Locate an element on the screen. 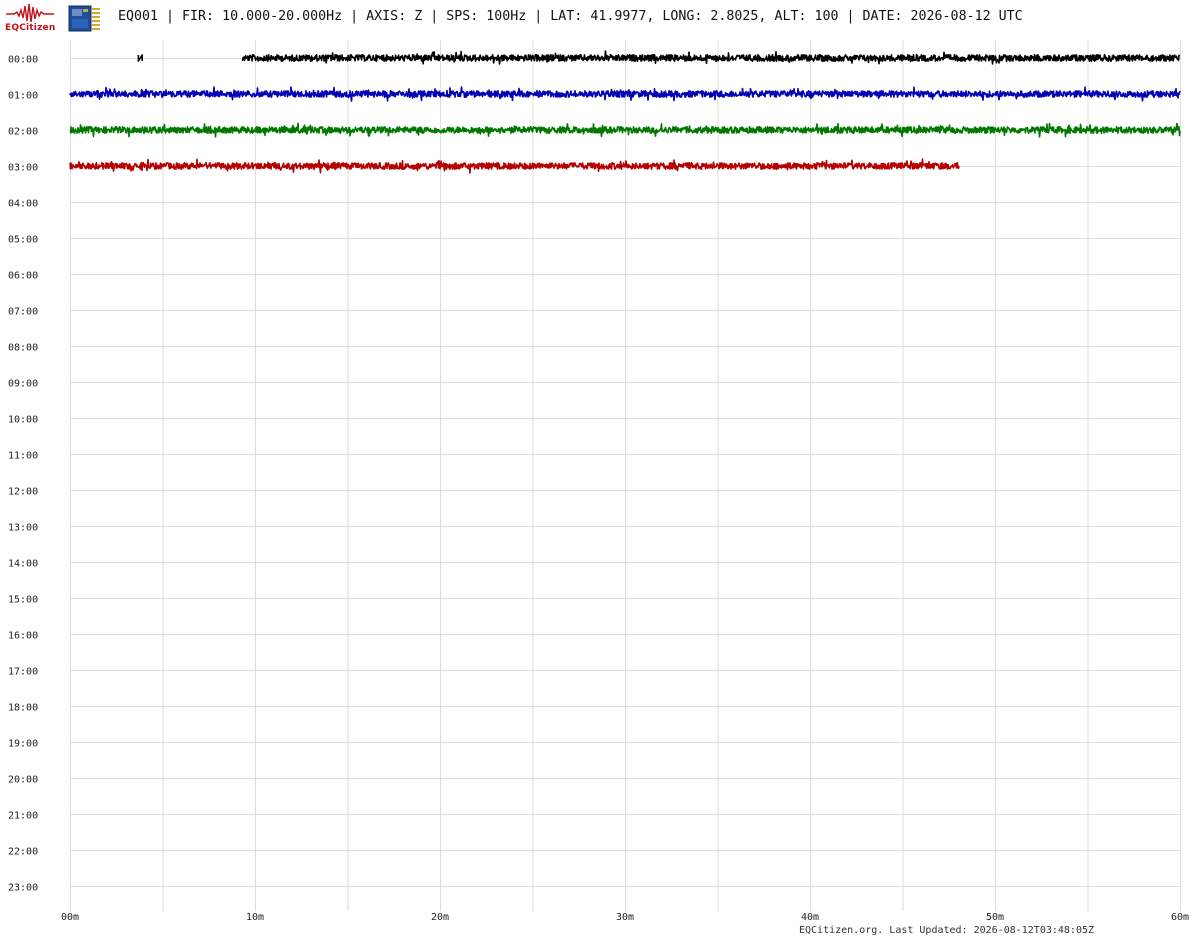  x-tick-label: 20m is located at coordinates (440, 917).